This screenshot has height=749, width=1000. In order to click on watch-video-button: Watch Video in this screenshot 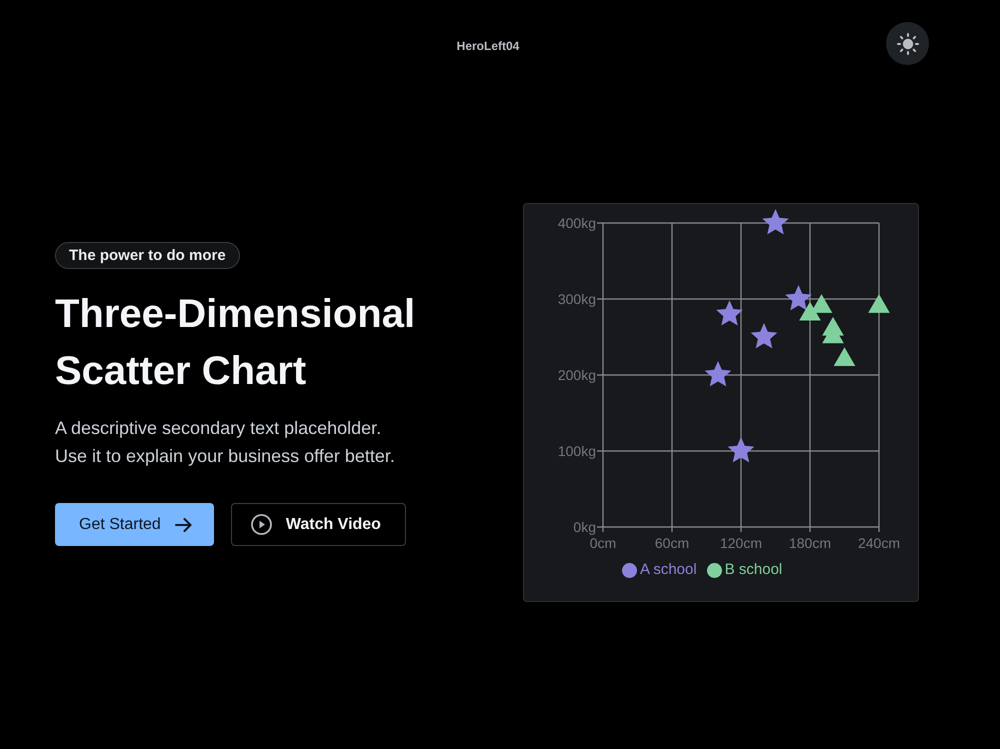, I will do `click(318, 524)`.